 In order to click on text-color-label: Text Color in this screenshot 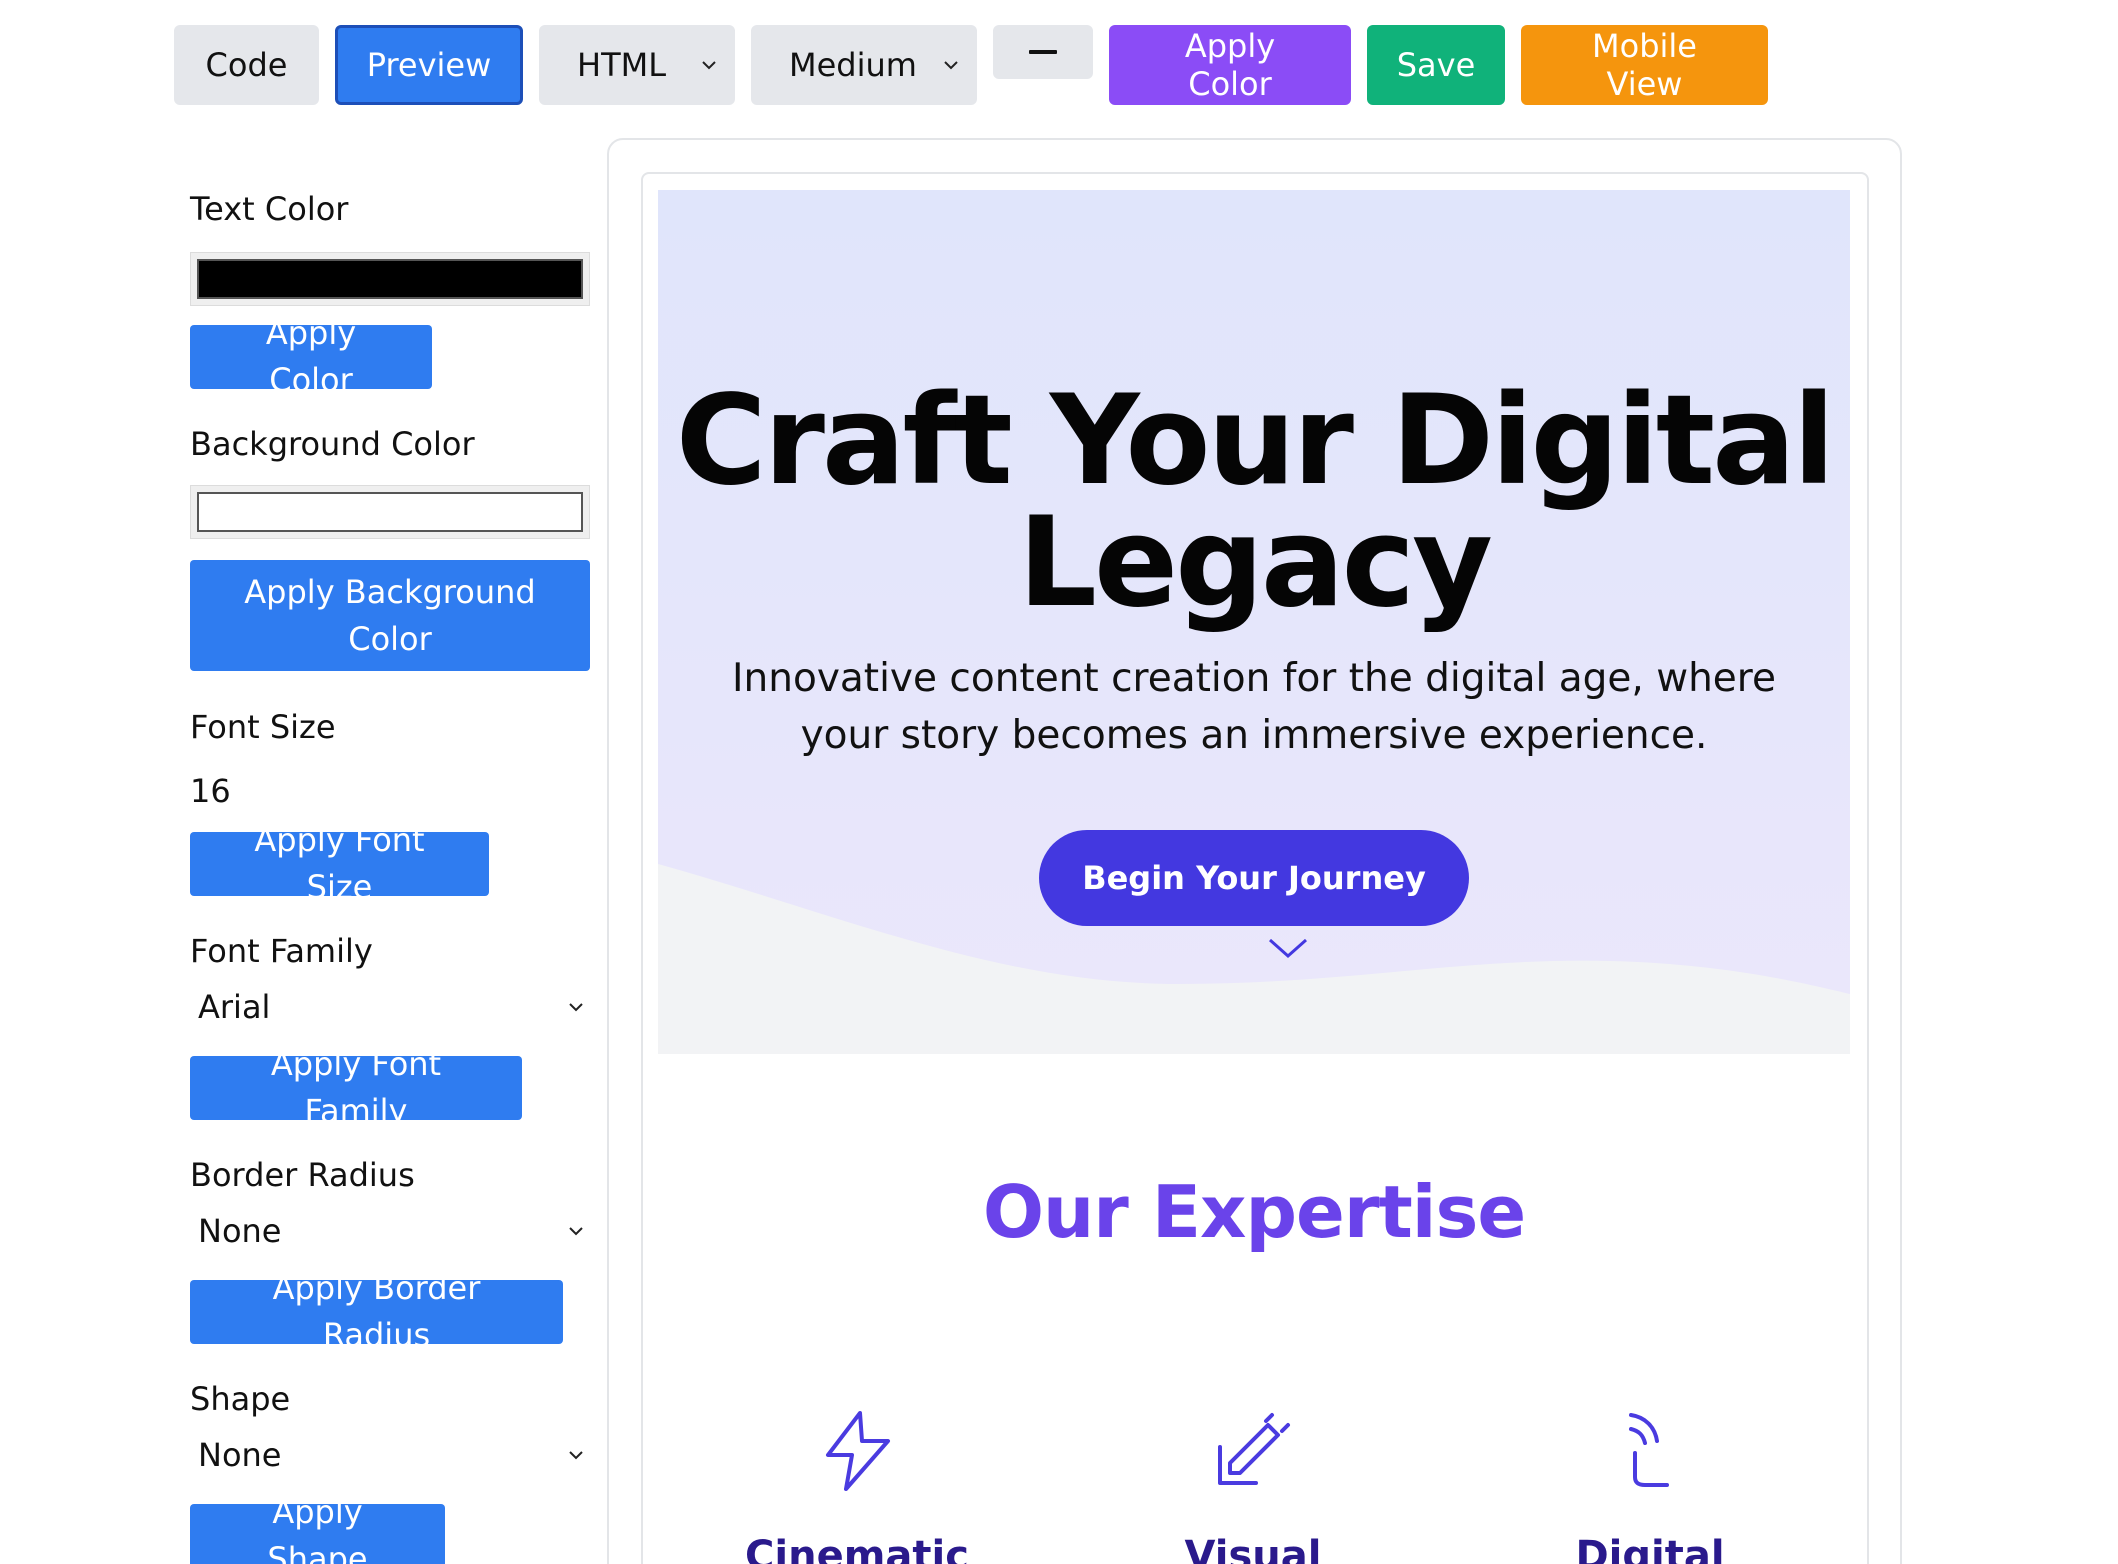, I will do `click(269, 209)`.